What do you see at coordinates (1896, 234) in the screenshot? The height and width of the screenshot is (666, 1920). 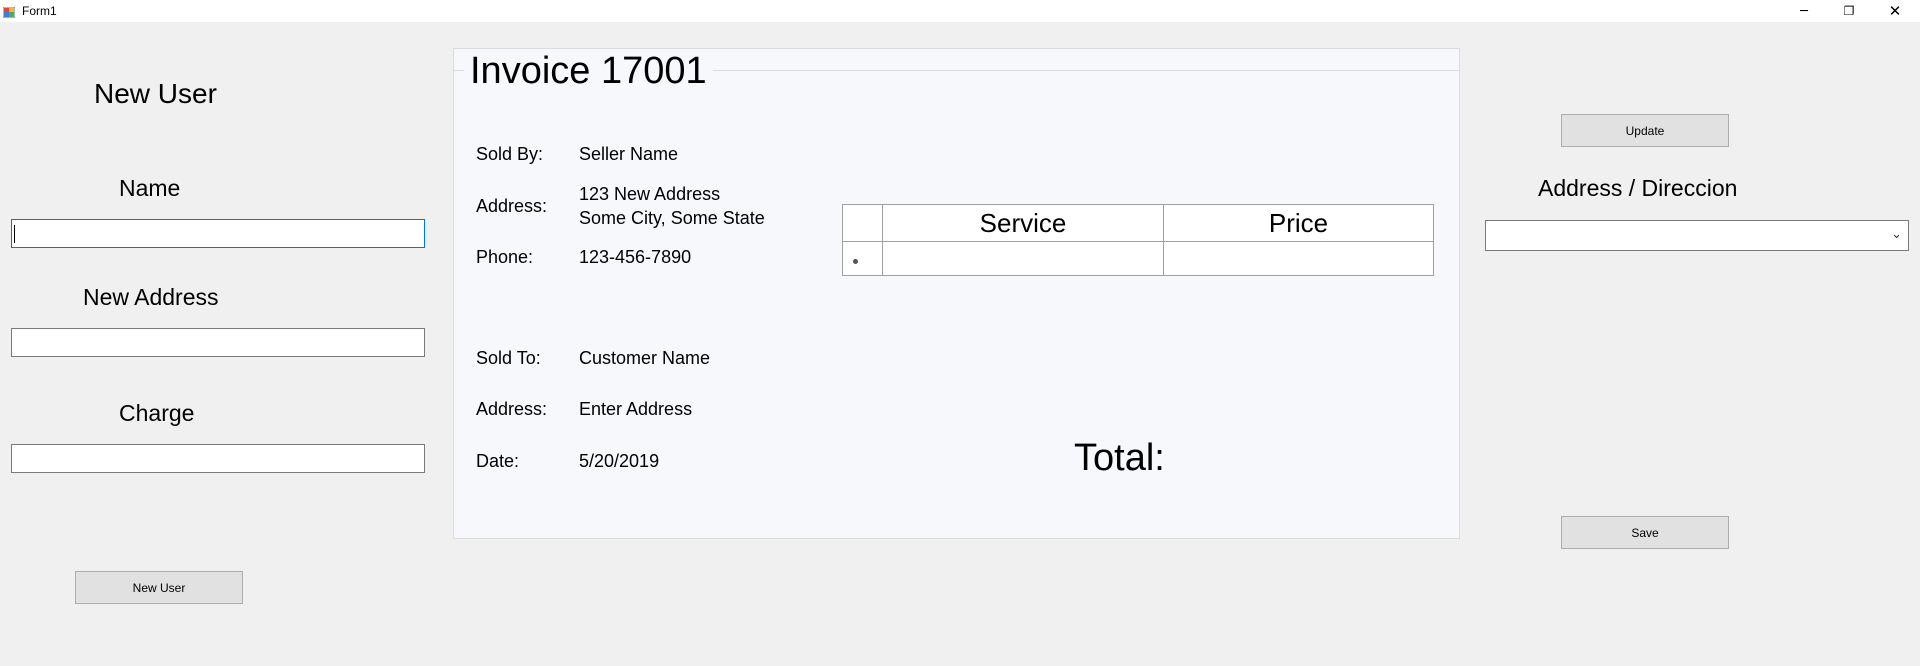 I see `chevron-down-icon: ⌄` at bounding box center [1896, 234].